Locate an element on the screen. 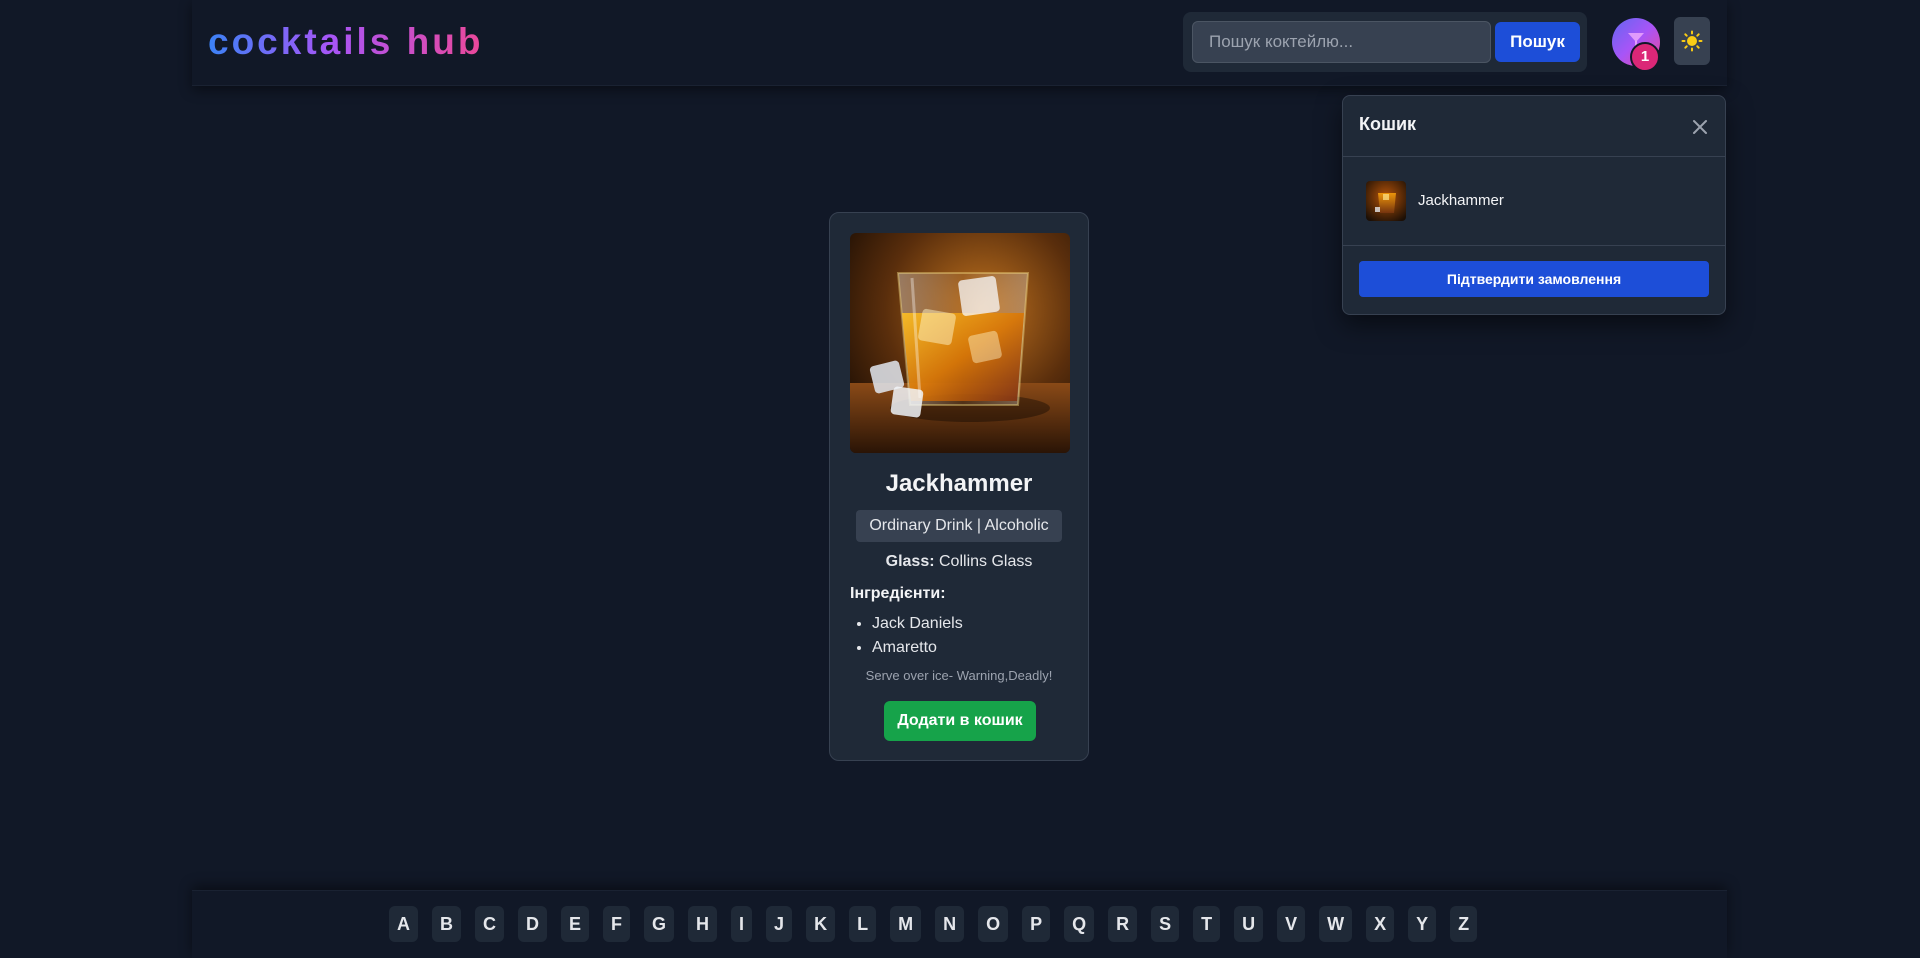  cart-item-name: Jackhammer is located at coordinates (1461, 200).